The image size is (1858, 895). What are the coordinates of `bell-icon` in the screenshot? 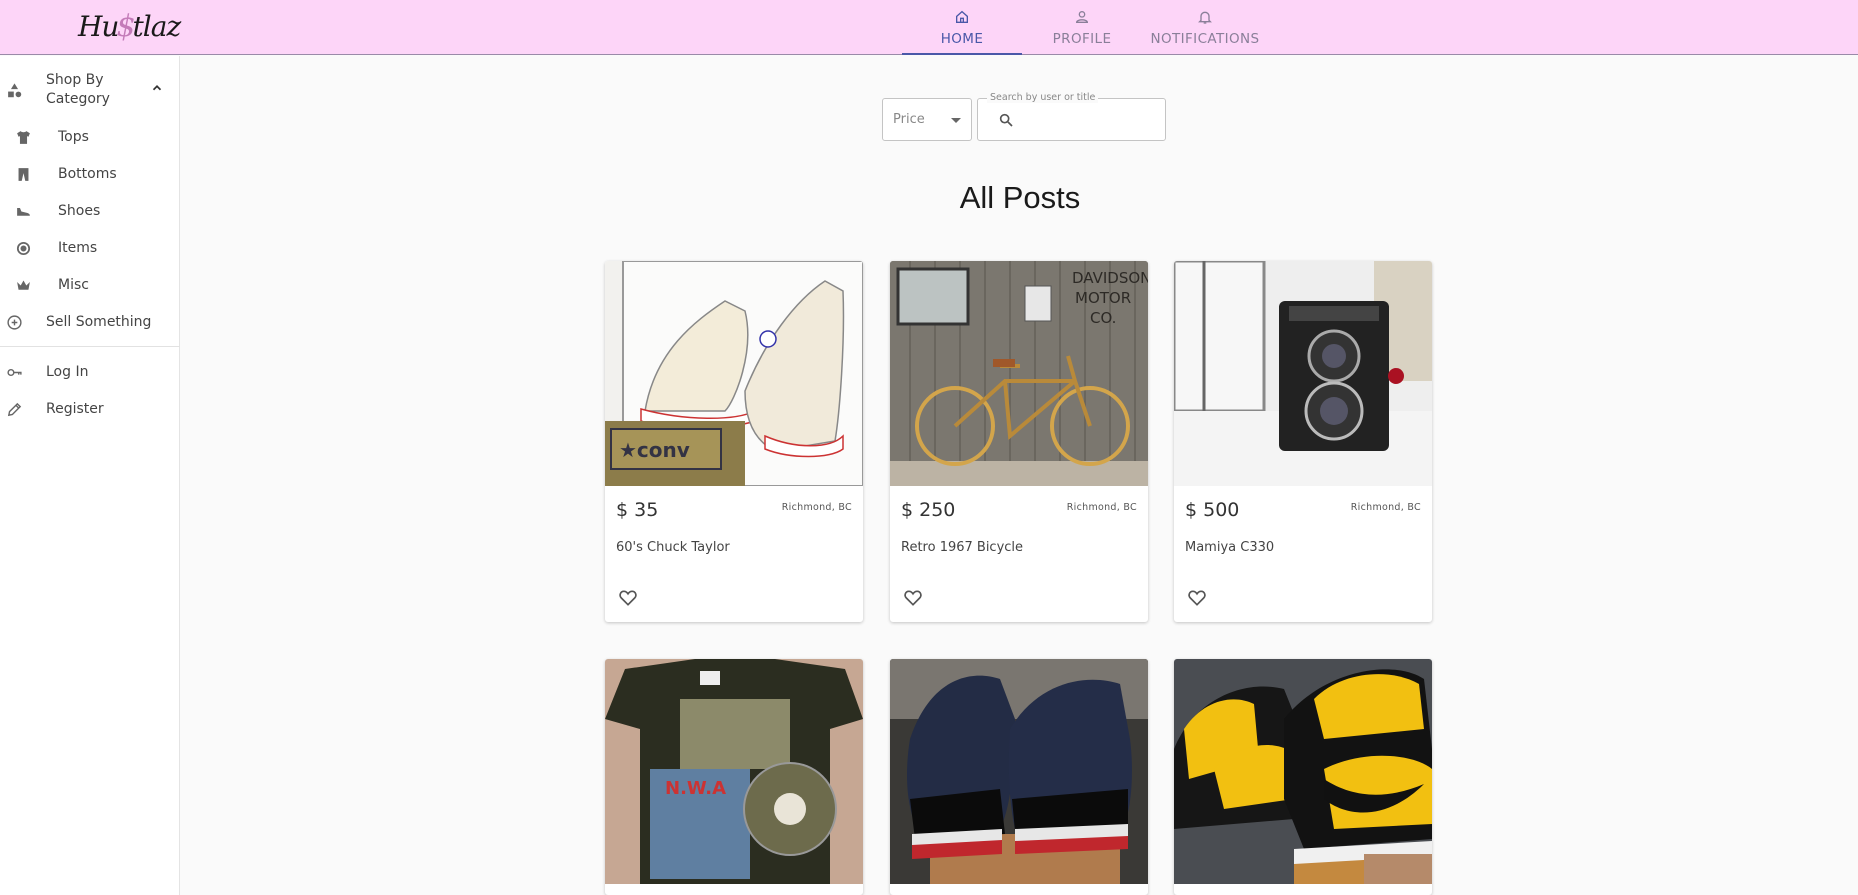 It's located at (1205, 17).